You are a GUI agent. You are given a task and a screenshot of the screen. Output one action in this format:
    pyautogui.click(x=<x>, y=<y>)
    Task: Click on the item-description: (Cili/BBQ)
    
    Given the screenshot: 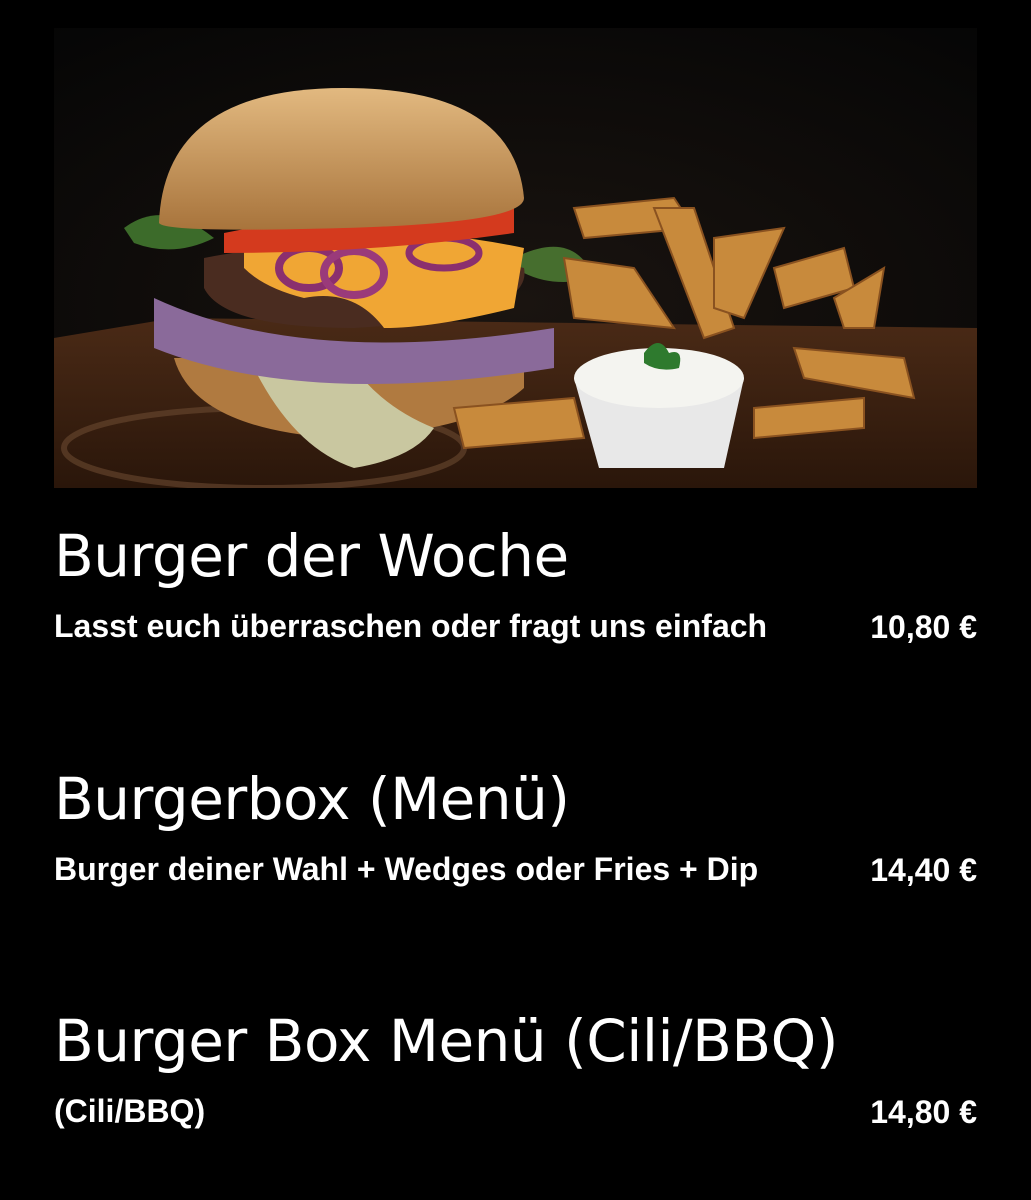 What is the action you would take?
    pyautogui.click(x=130, y=1111)
    